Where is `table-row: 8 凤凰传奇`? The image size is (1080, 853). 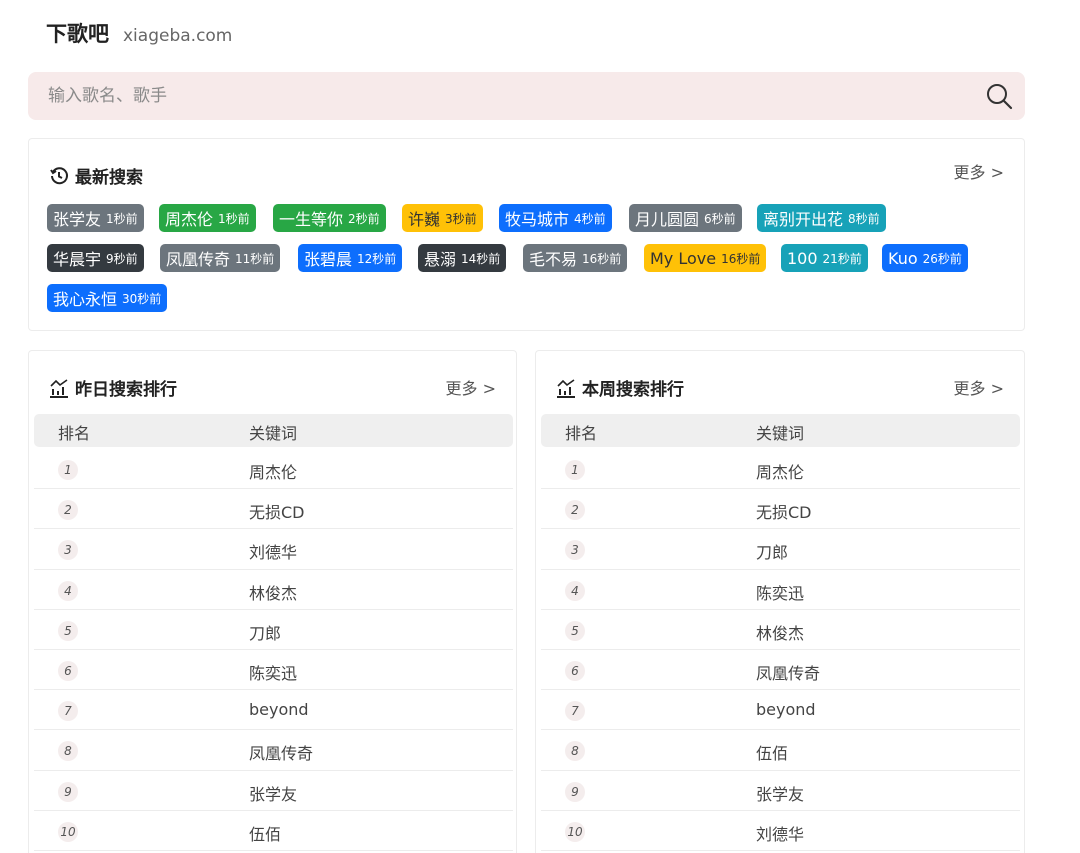
table-row: 8 凤凰传奇 is located at coordinates (273, 750).